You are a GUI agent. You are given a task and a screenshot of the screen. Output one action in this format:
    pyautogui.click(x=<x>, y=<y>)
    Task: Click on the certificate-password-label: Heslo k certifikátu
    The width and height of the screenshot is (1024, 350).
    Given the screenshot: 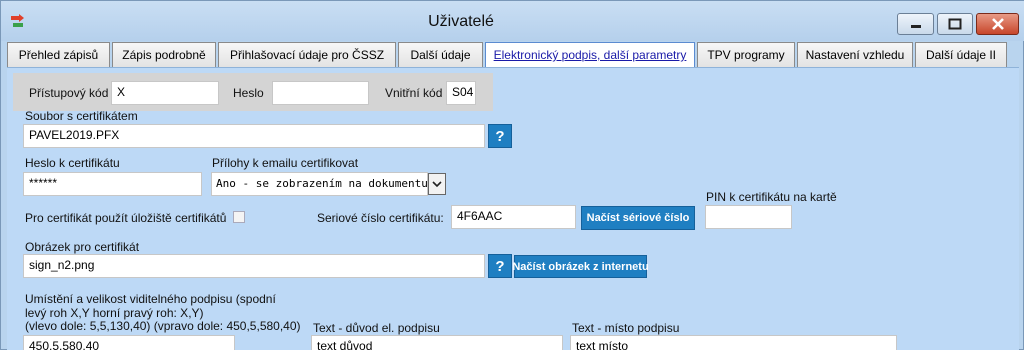 What is the action you would take?
    pyautogui.click(x=72, y=163)
    